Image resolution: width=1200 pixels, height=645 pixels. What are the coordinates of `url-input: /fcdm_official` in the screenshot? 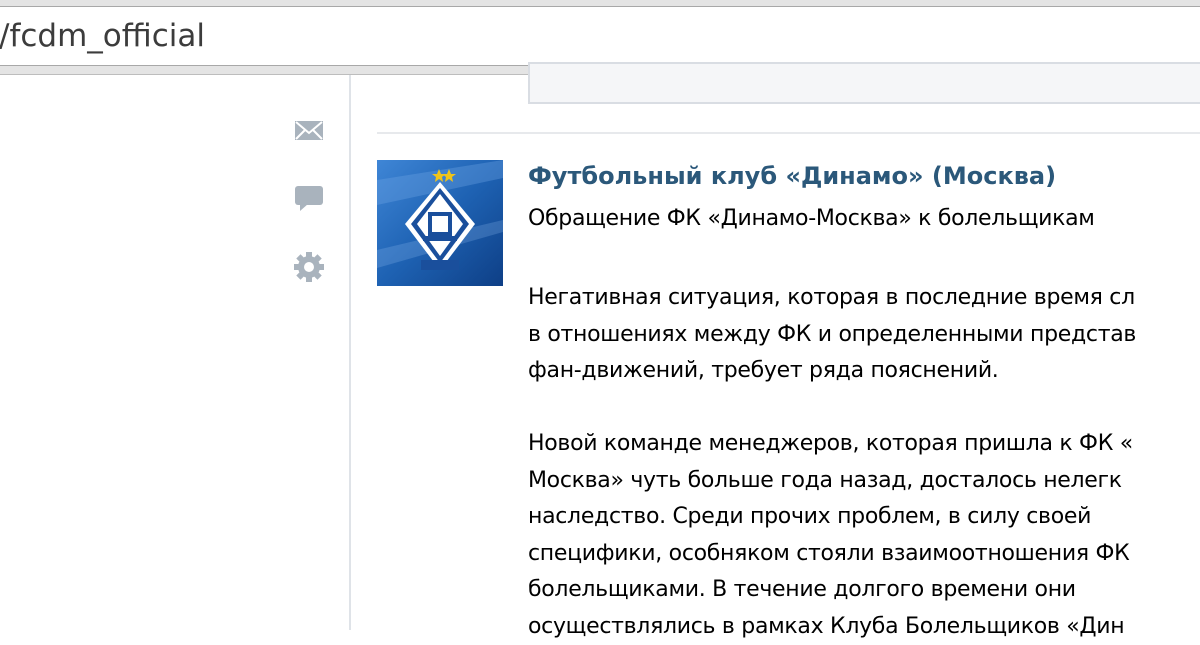 It's located at (600, 36).